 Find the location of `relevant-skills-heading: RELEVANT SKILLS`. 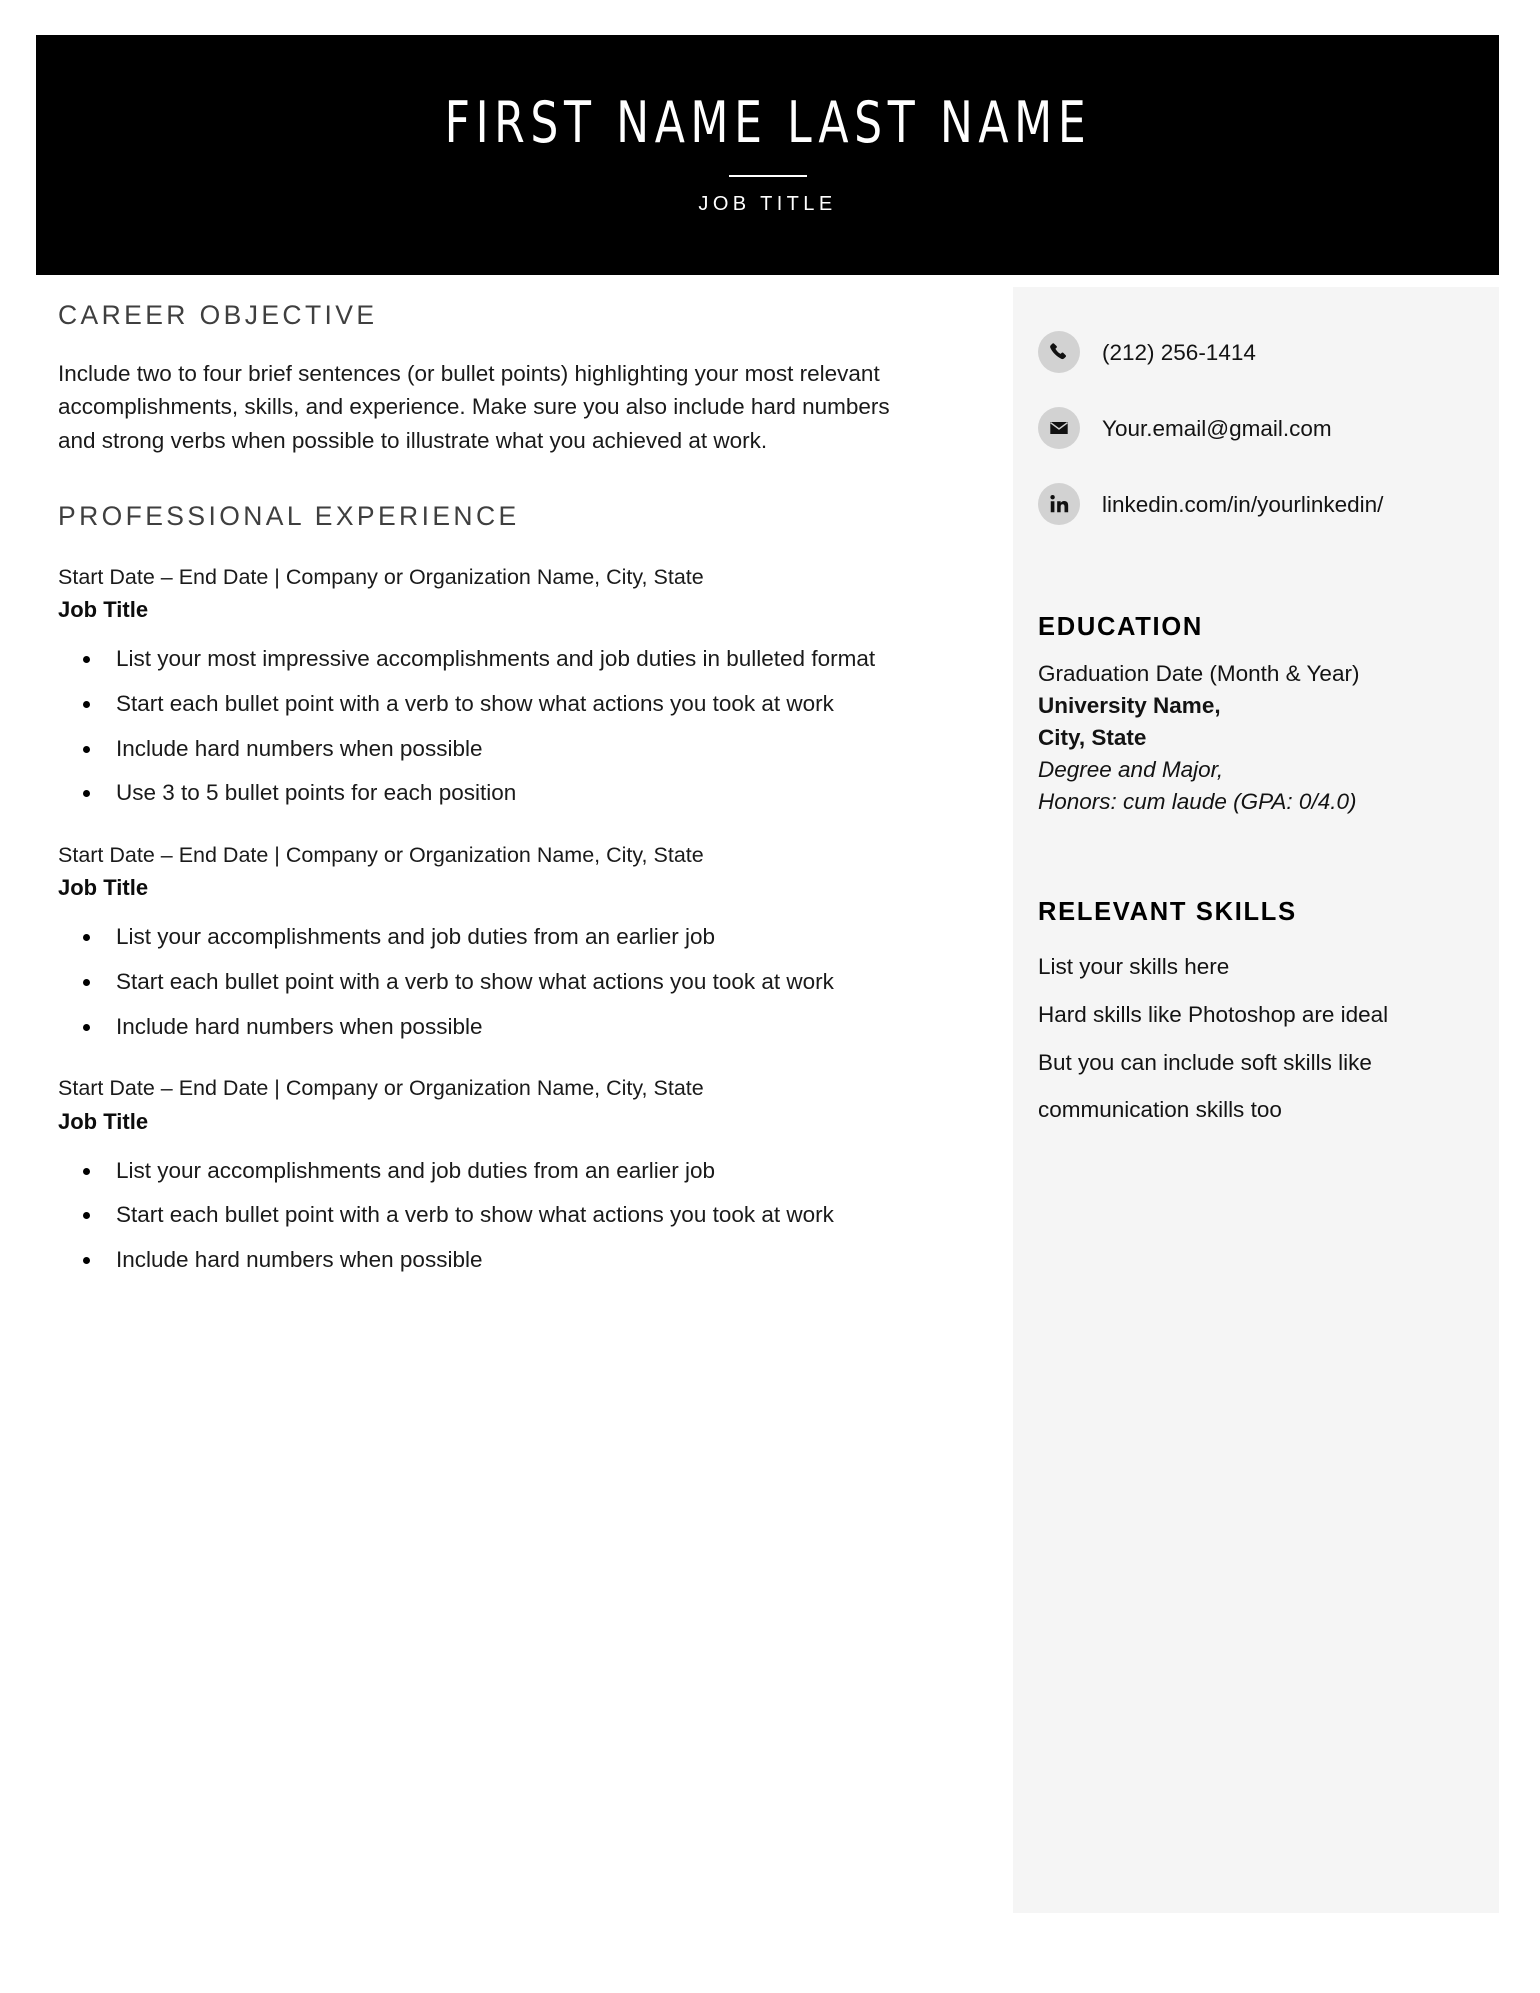

relevant-skills-heading: RELEVANT SKILLS is located at coordinates (1167, 911).